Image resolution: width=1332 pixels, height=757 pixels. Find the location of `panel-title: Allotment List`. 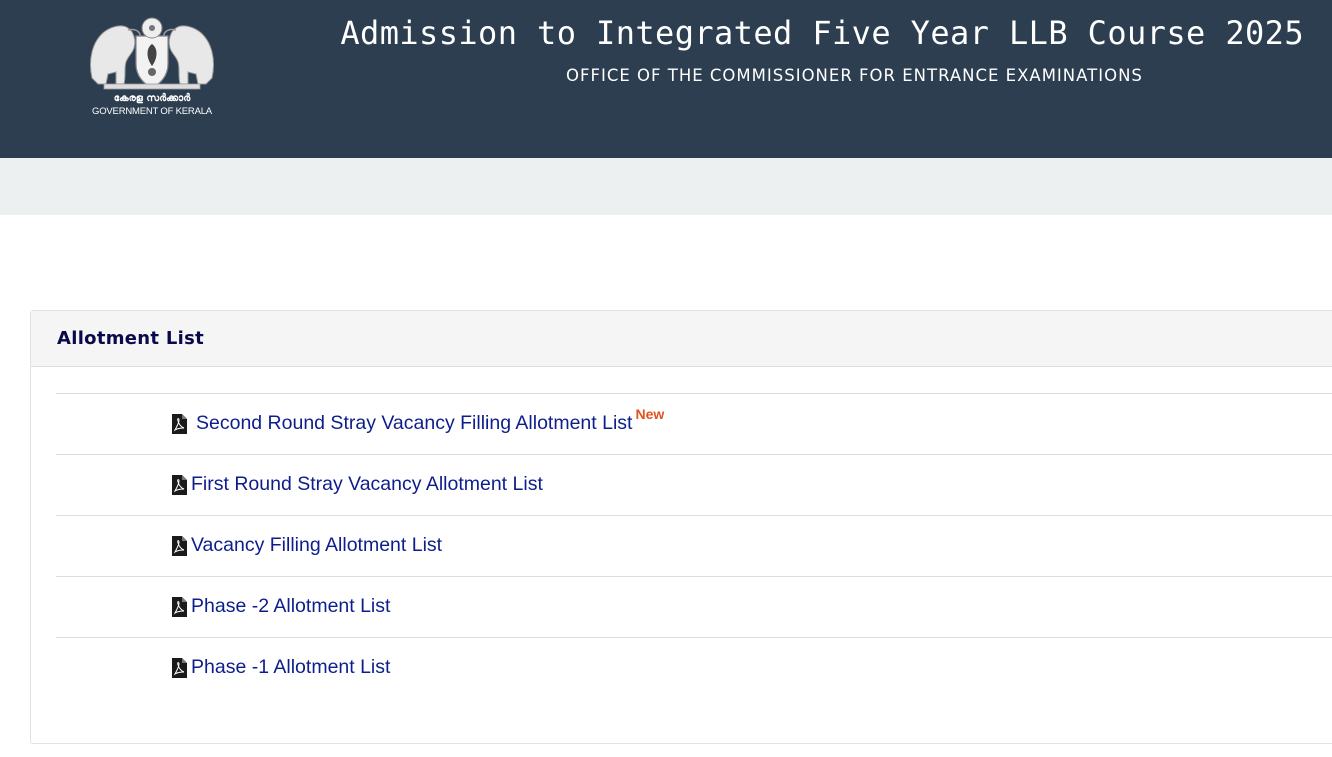

panel-title: Allotment List is located at coordinates (131, 338).